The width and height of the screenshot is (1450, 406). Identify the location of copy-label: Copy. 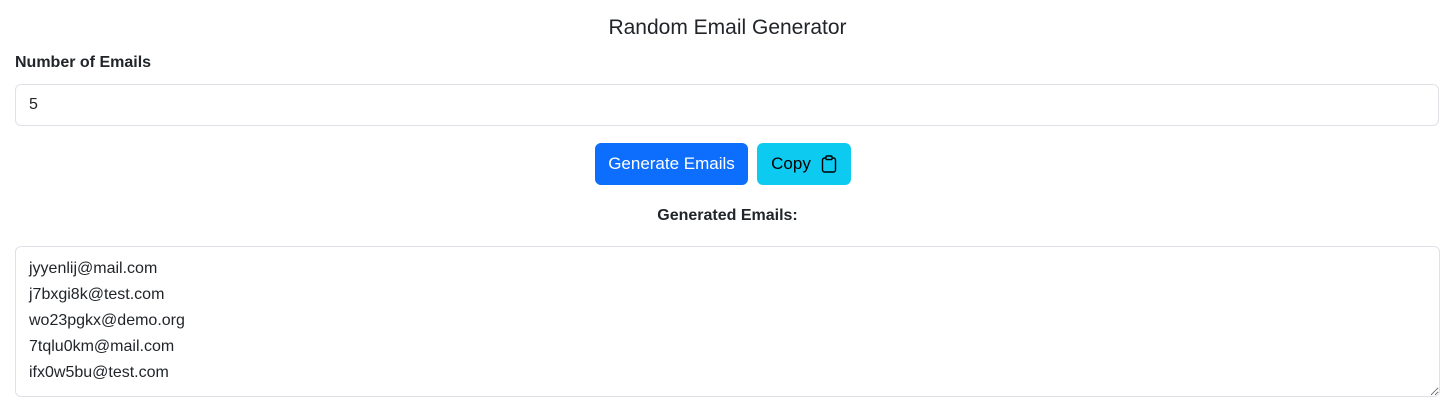
(791, 163).